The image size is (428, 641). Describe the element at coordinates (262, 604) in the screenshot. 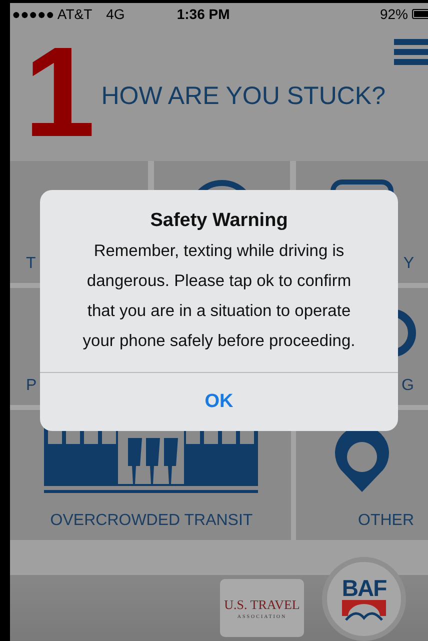

I see `partner-name: U.S. TRAVEL` at that location.